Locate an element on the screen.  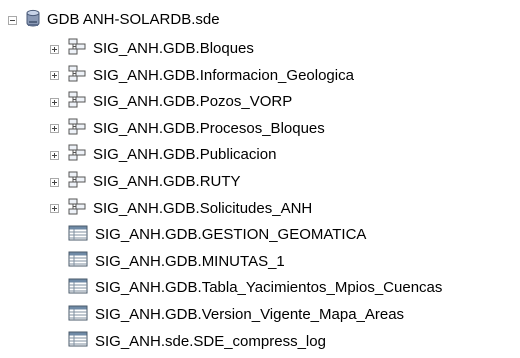
tree-node-label: SIG_ANH.GDB.Pozos_VORP is located at coordinates (193, 102).